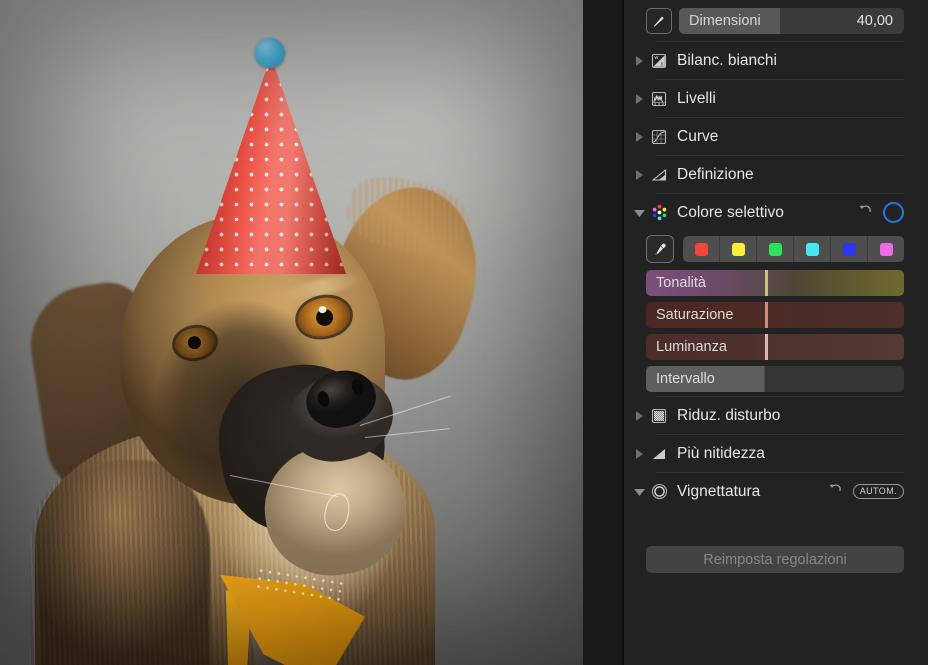  I want to click on selective-slider-saturazione: Saturazione, so click(775, 315).